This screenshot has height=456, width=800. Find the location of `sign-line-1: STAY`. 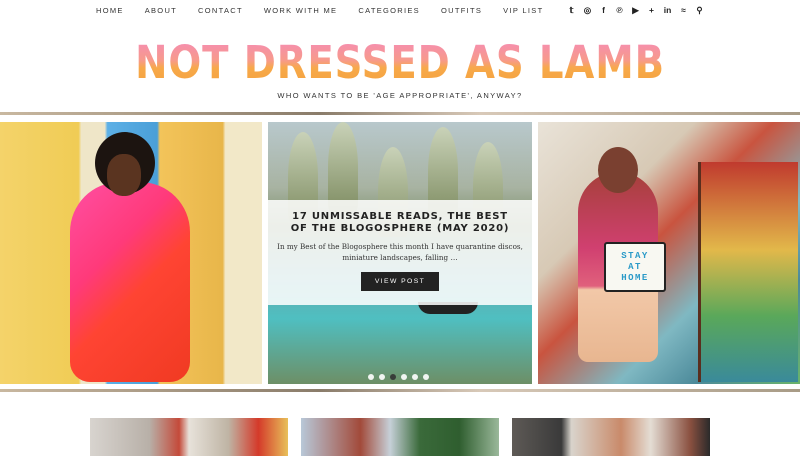

sign-line-1: STAY is located at coordinates (635, 255).